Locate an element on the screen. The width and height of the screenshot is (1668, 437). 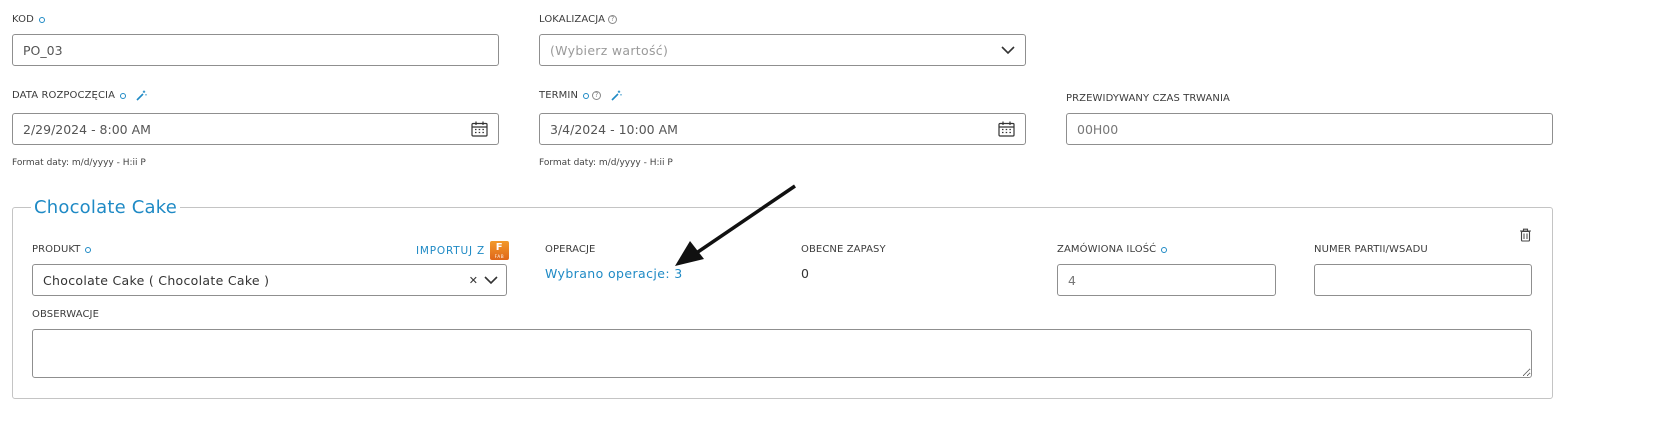
trash-icon is located at coordinates (1525, 236).